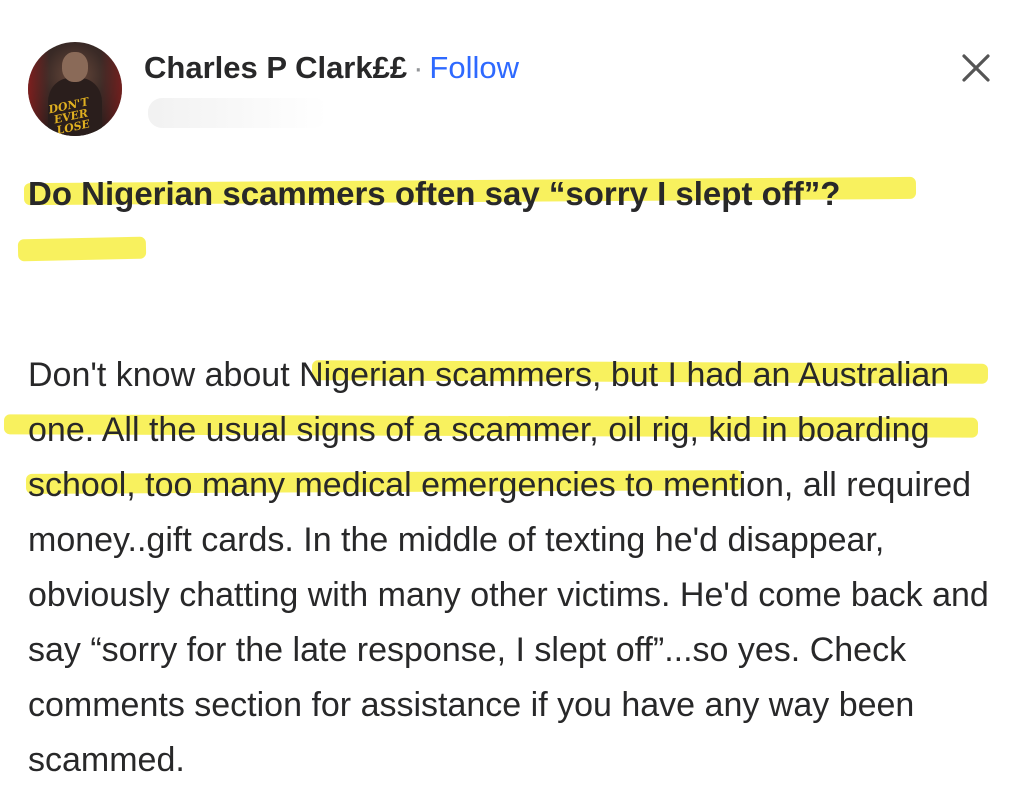 Image resolution: width=1024 pixels, height=800 pixels. Describe the element at coordinates (75, 67) in the screenshot. I see `avatar-figure-head` at that location.